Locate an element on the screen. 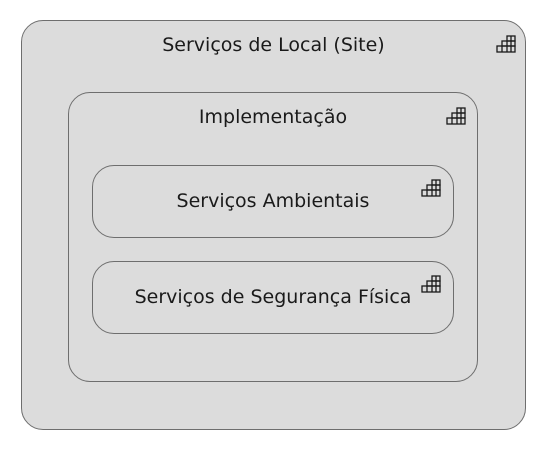 This screenshot has width=546, height=450. implementation-label: Implementação is located at coordinates (273, 117).